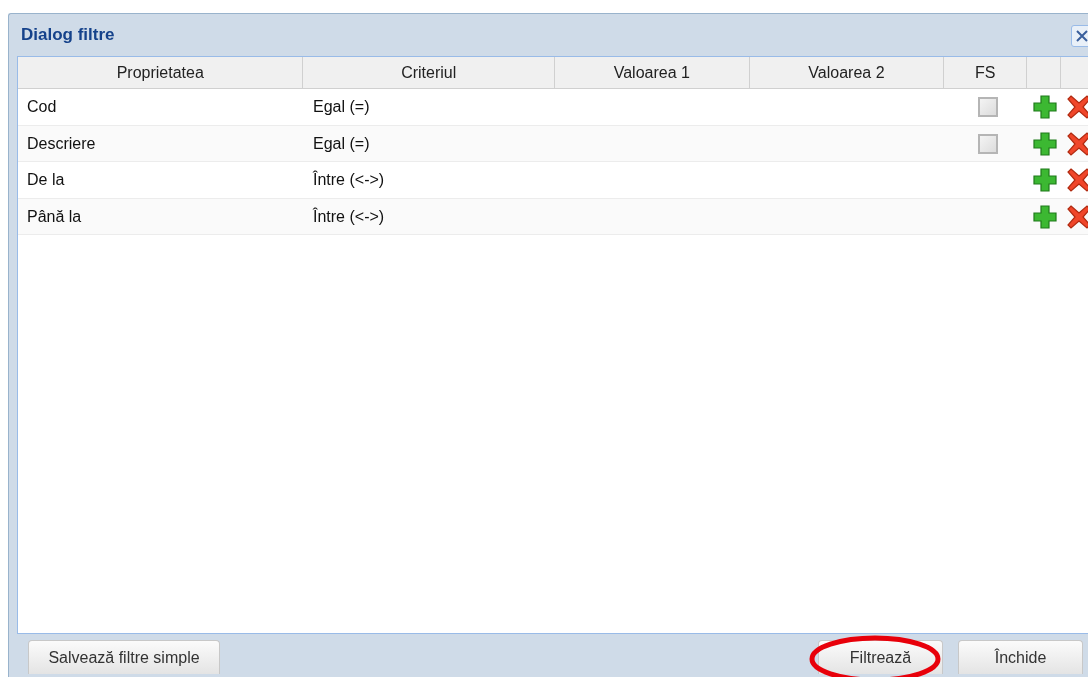  I want to click on close-icon, so click(1081, 36).